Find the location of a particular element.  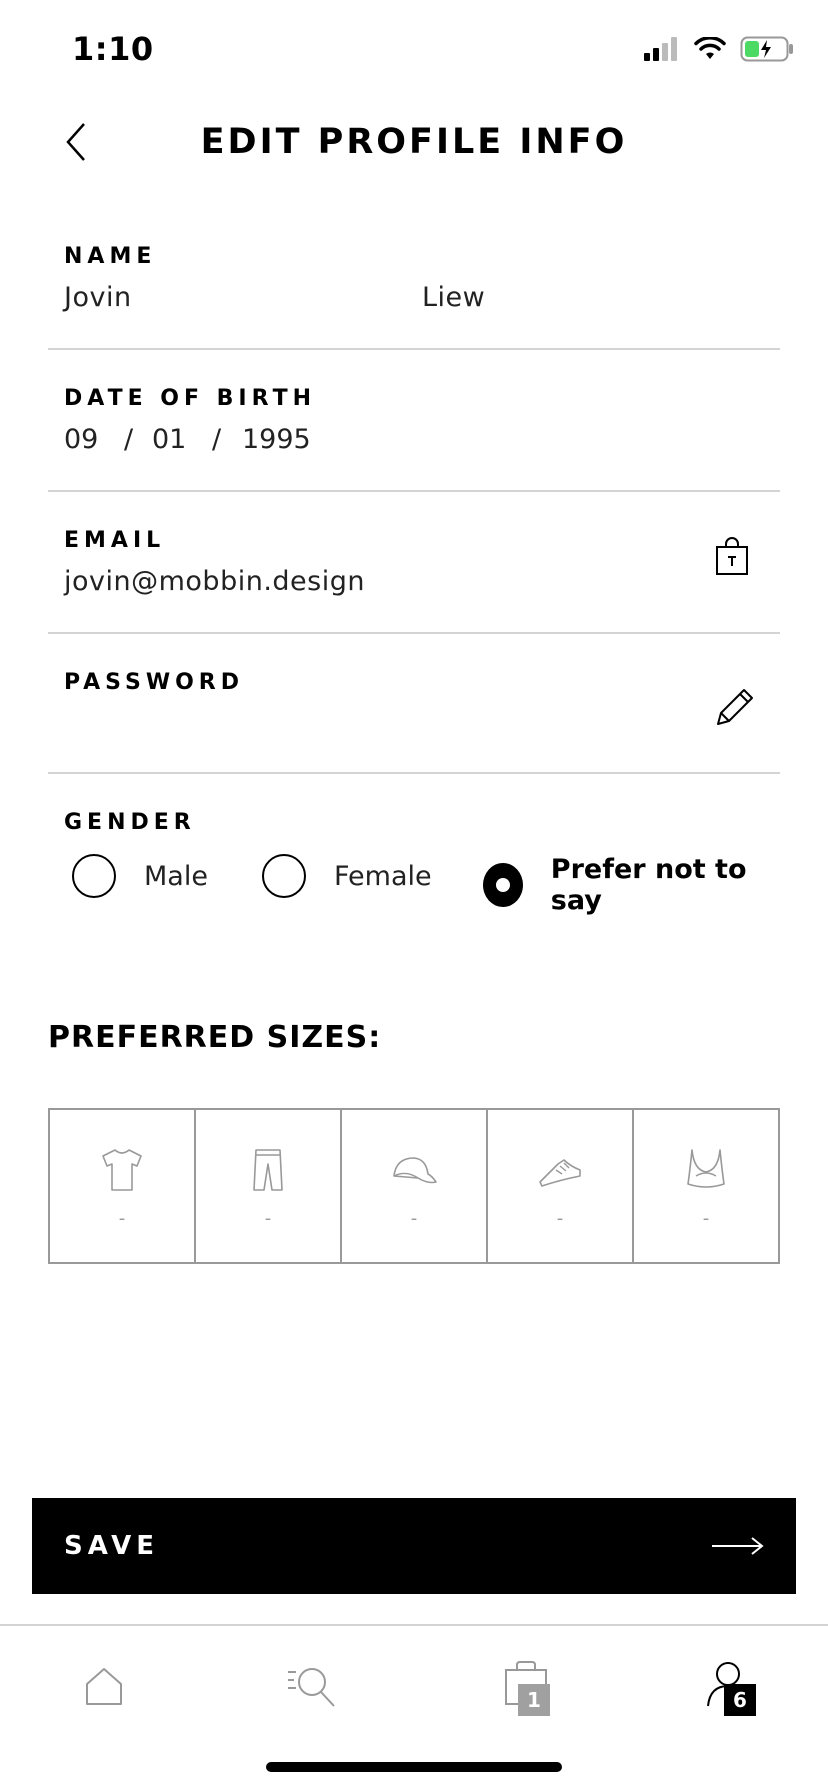

profile-count-badge: 6 is located at coordinates (740, 1700).